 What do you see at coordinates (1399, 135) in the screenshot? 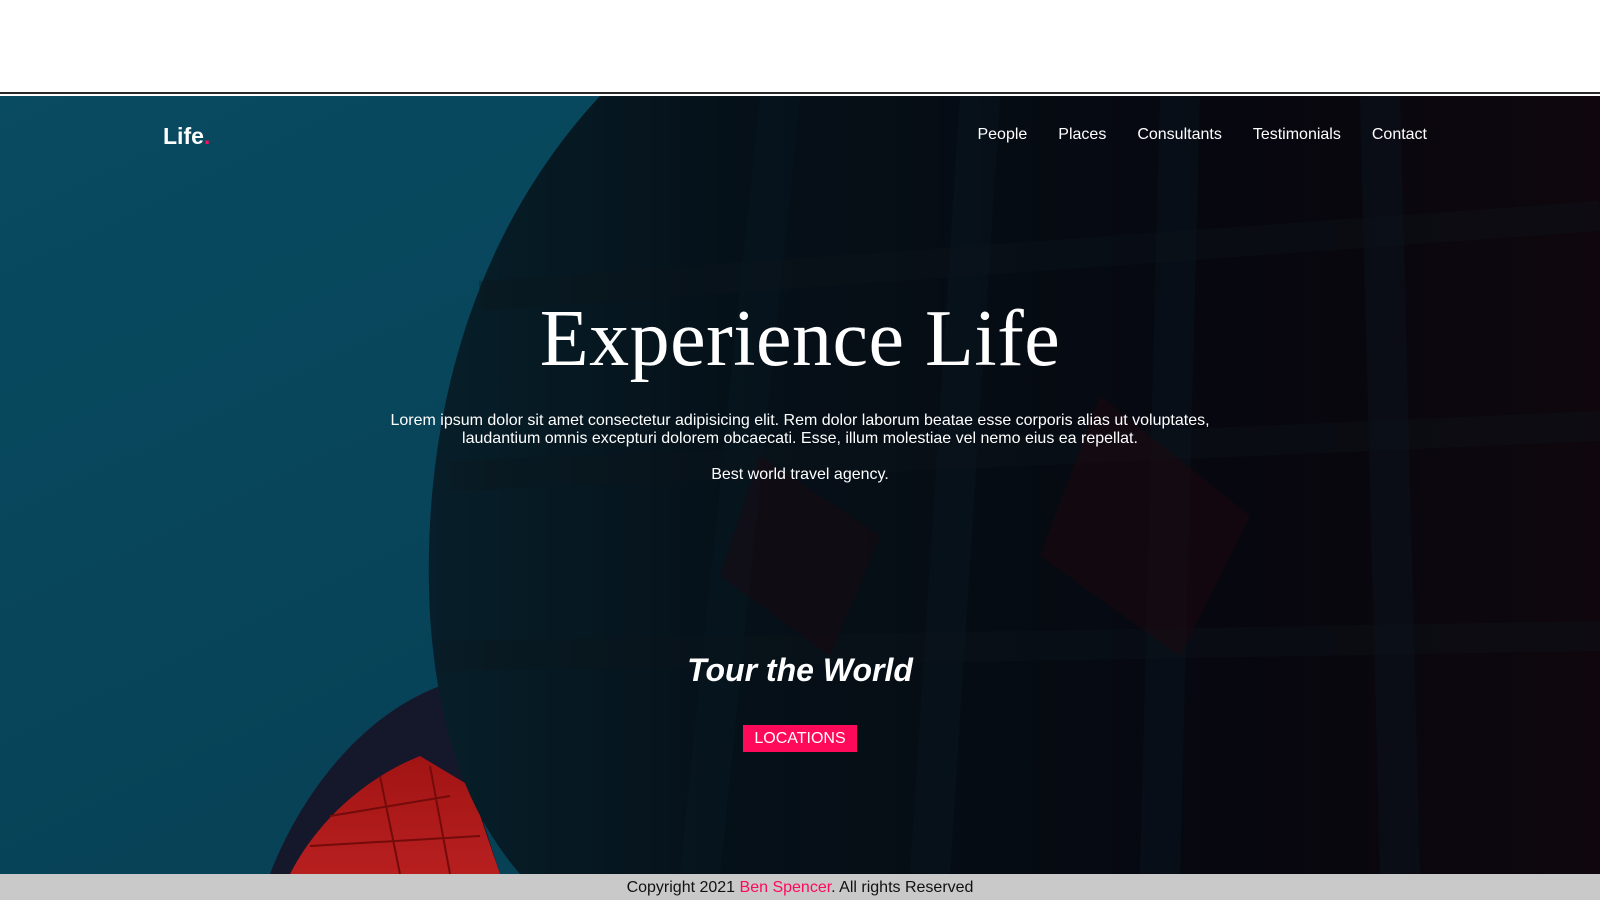
I see `nav-link-contact: Contact` at bounding box center [1399, 135].